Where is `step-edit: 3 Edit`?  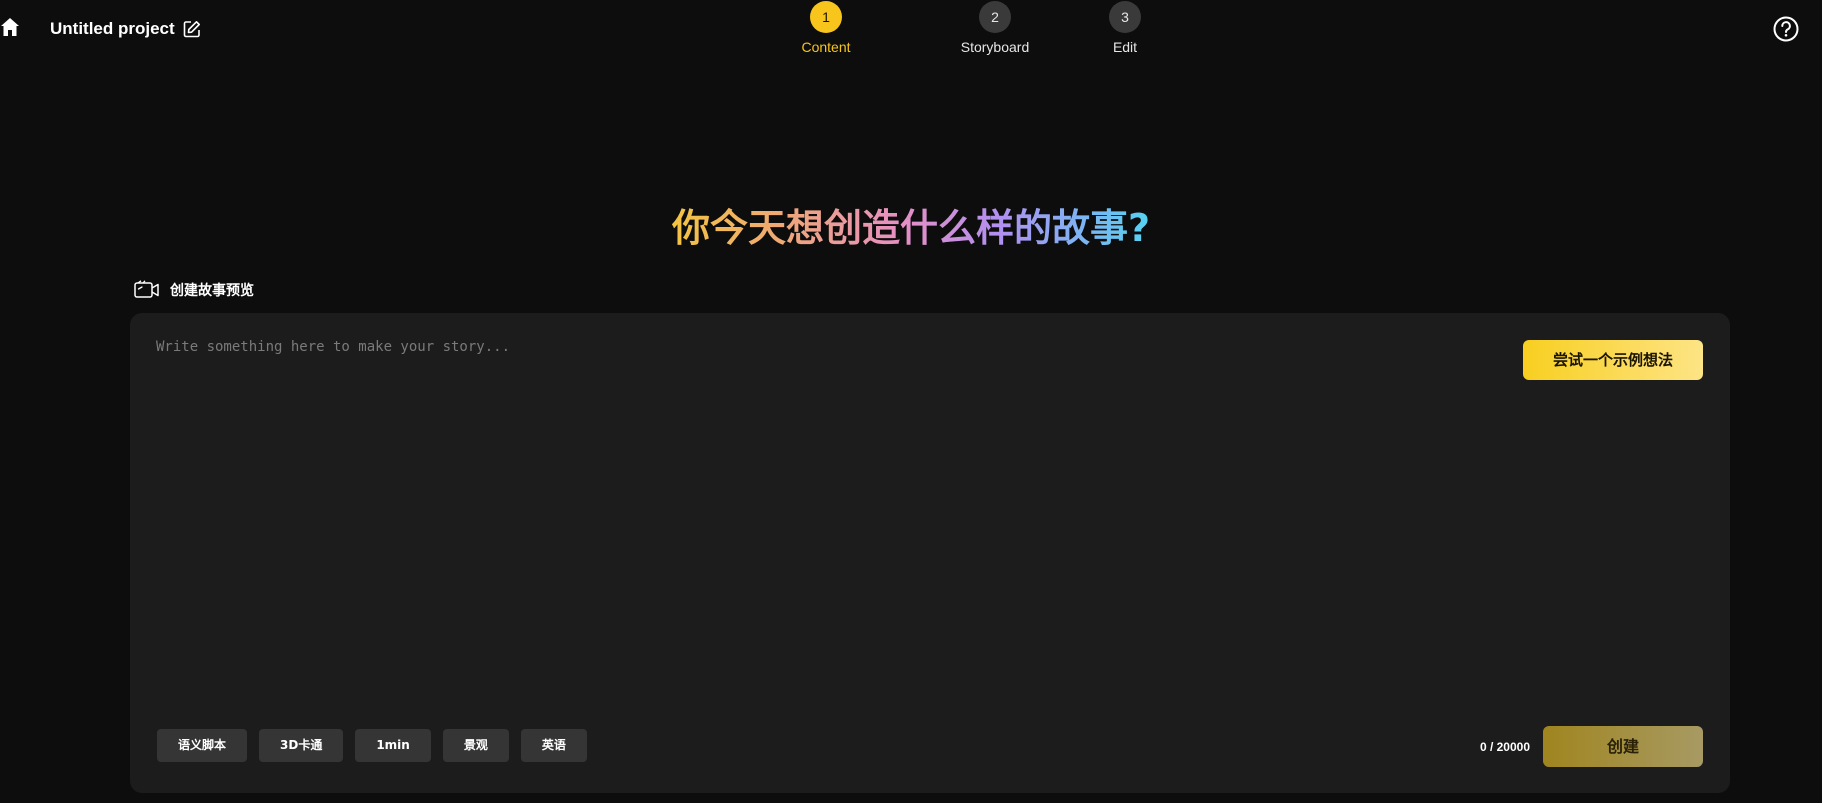
step-edit: 3 Edit is located at coordinates (1125, 28).